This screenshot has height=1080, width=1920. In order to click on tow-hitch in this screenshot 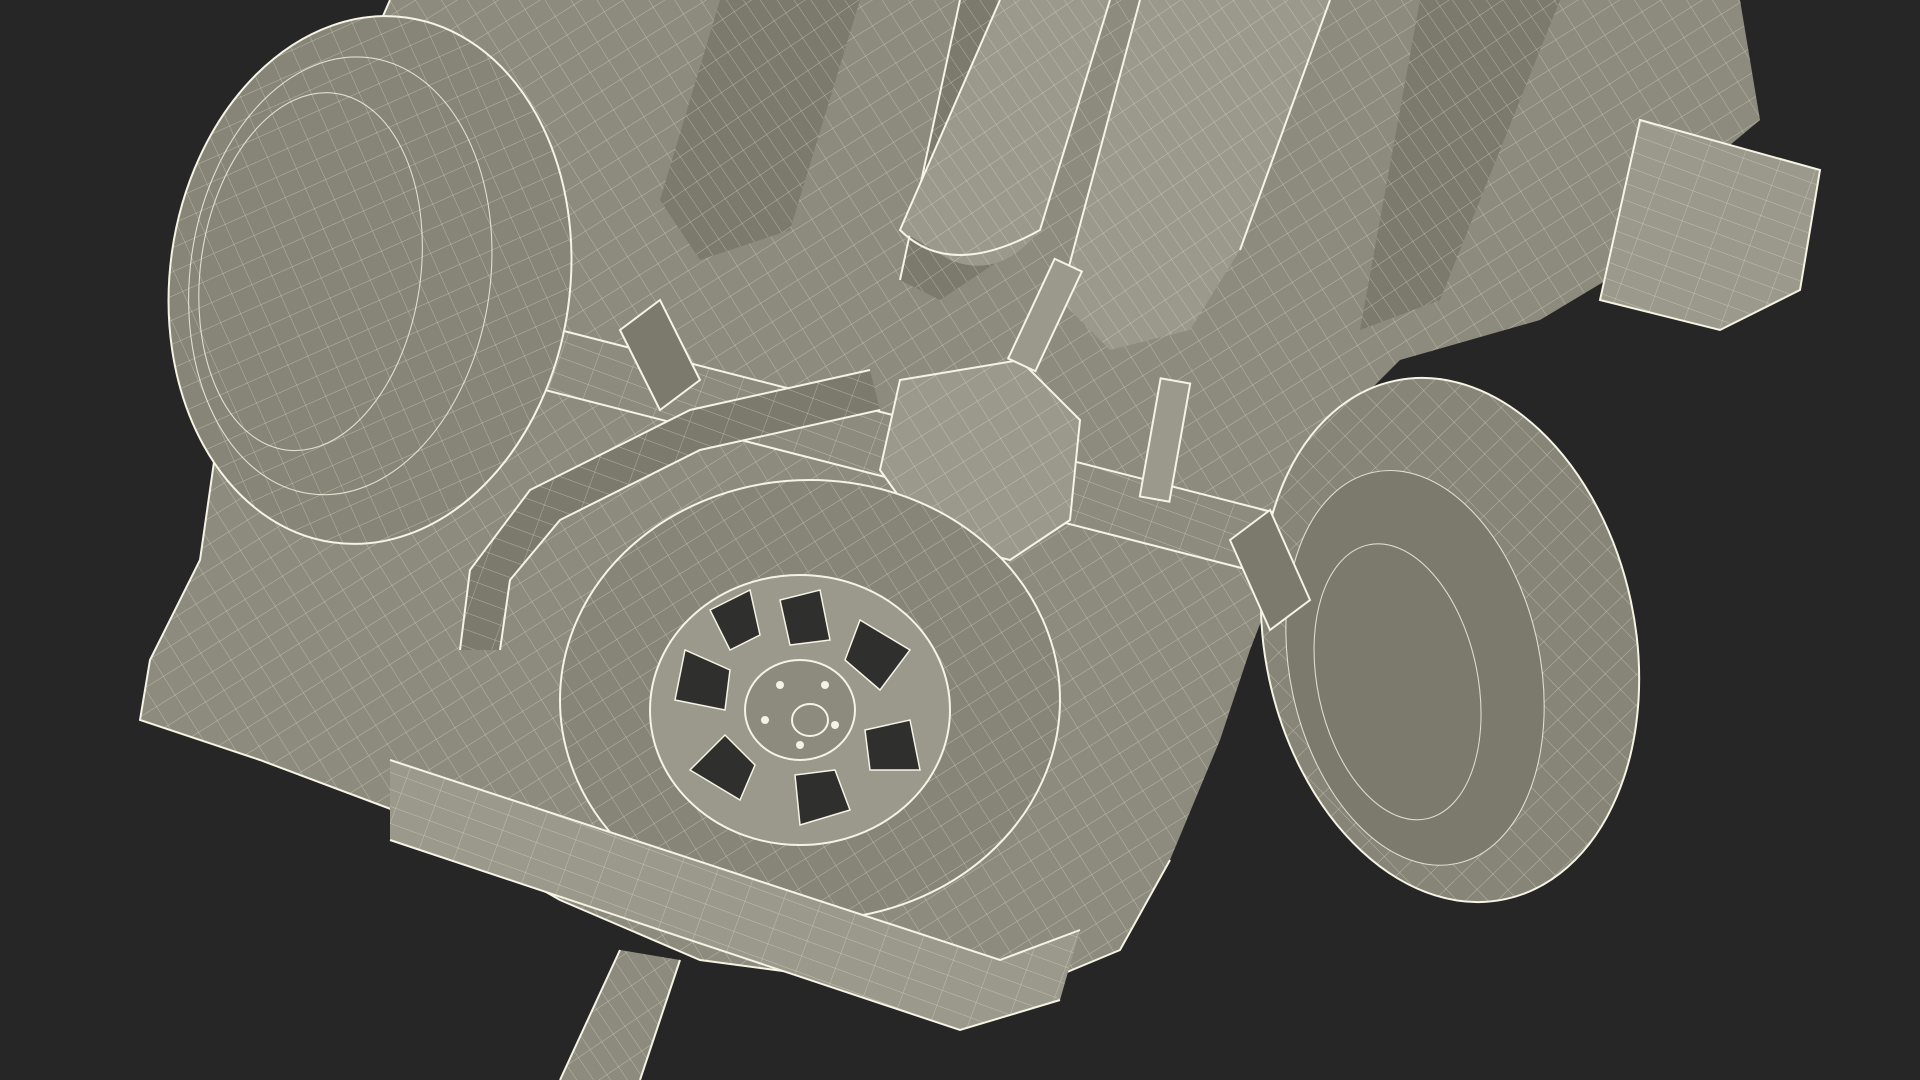, I will do `click(620, 1014)`.